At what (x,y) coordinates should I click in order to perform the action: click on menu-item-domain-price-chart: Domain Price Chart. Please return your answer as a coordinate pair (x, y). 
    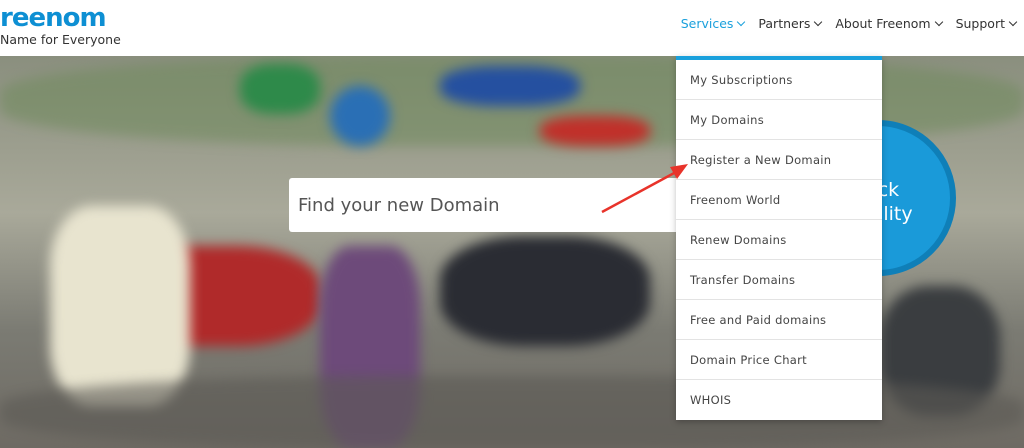
    Looking at the image, I should click on (779, 360).